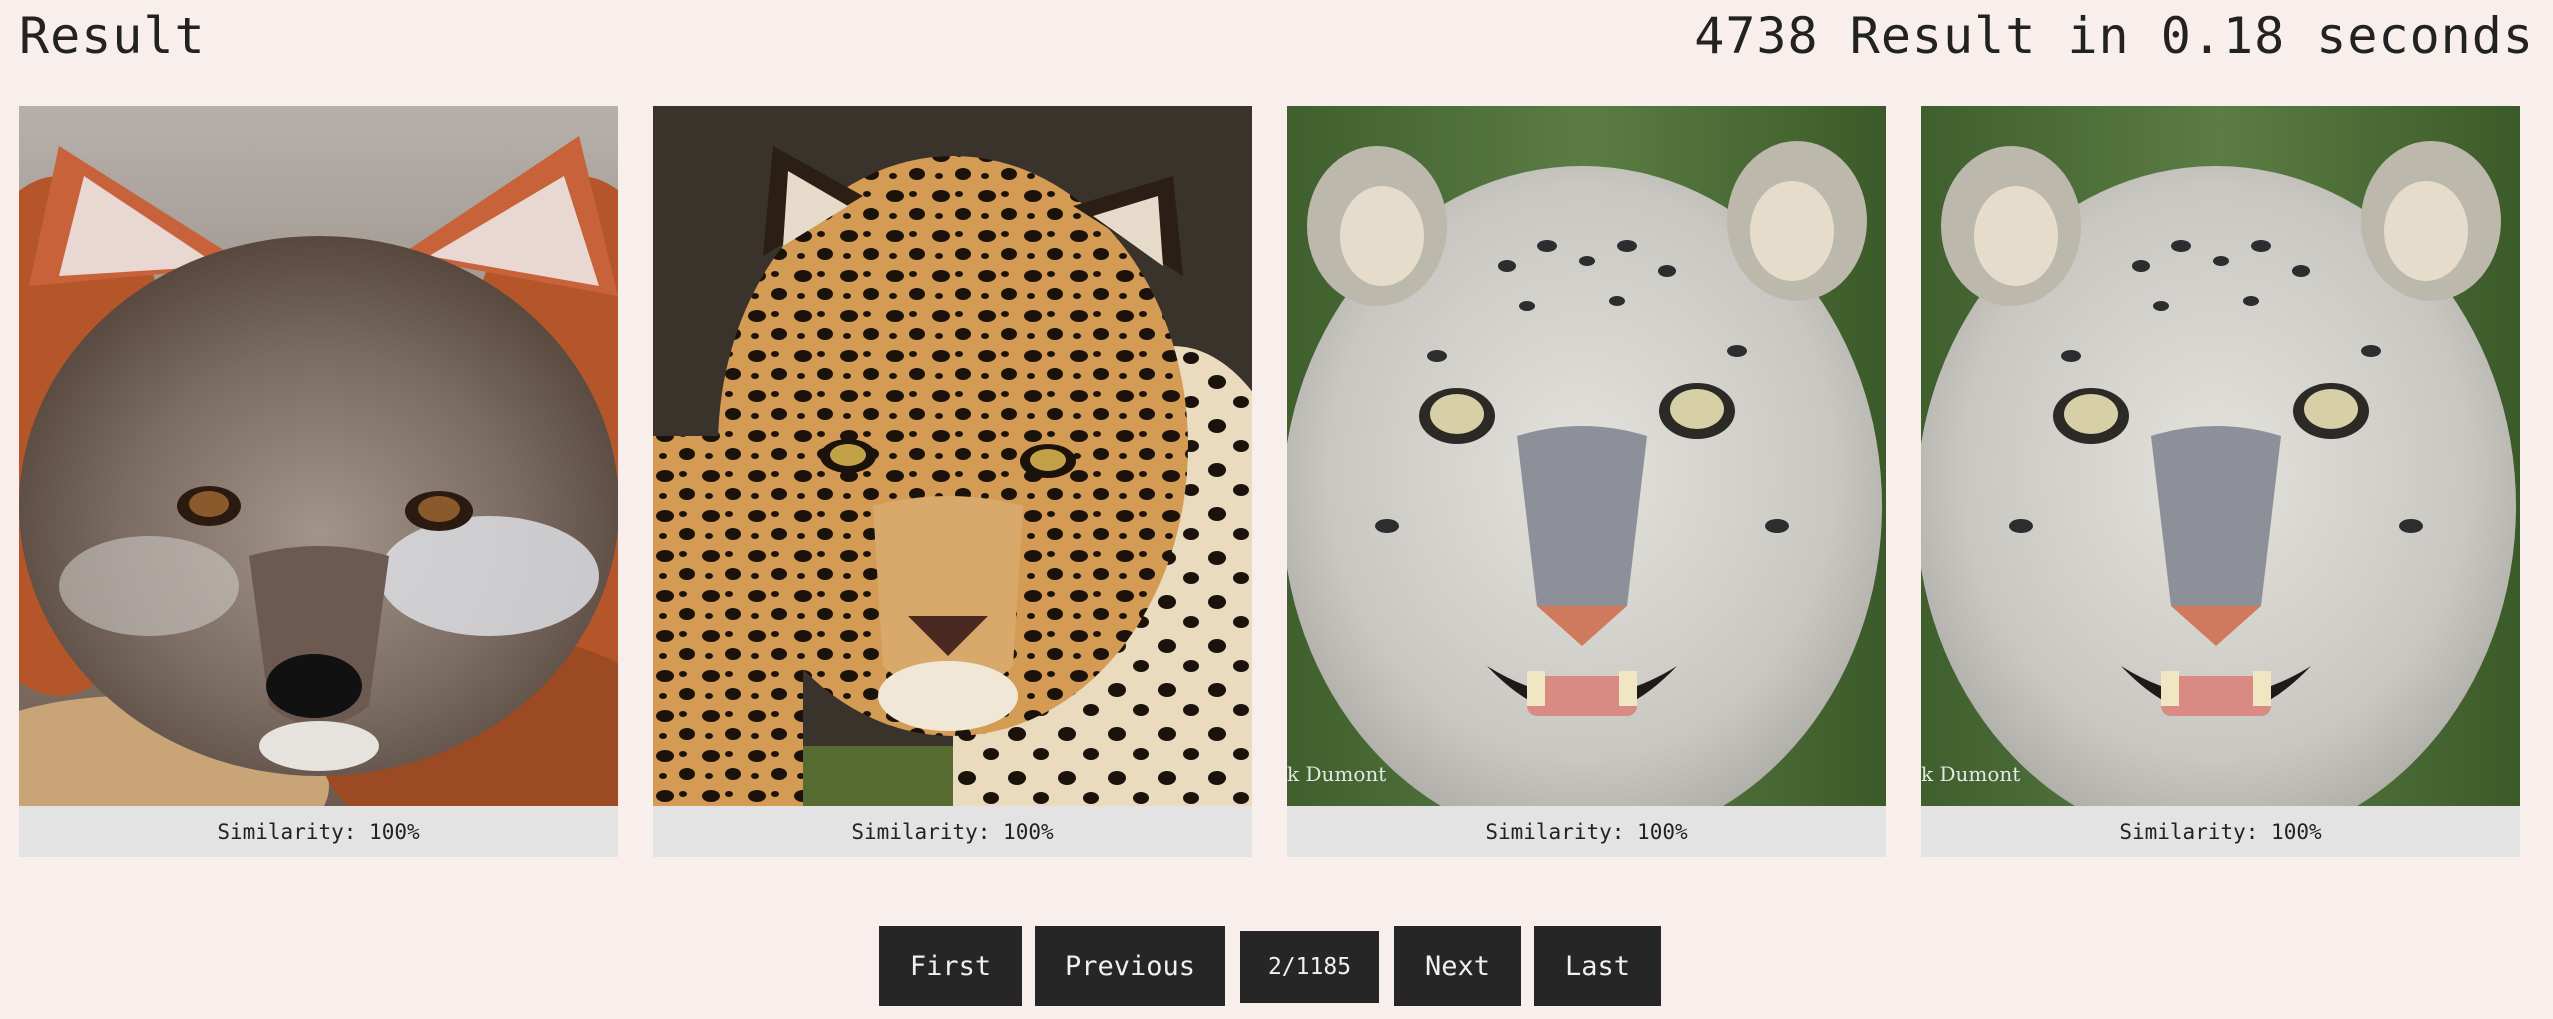 Image resolution: width=2553 pixels, height=1019 pixels. What do you see at coordinates (1130, 966) in the screenshot?
I see `previous-page-button: Previous` at bounding box center [1130, 966].